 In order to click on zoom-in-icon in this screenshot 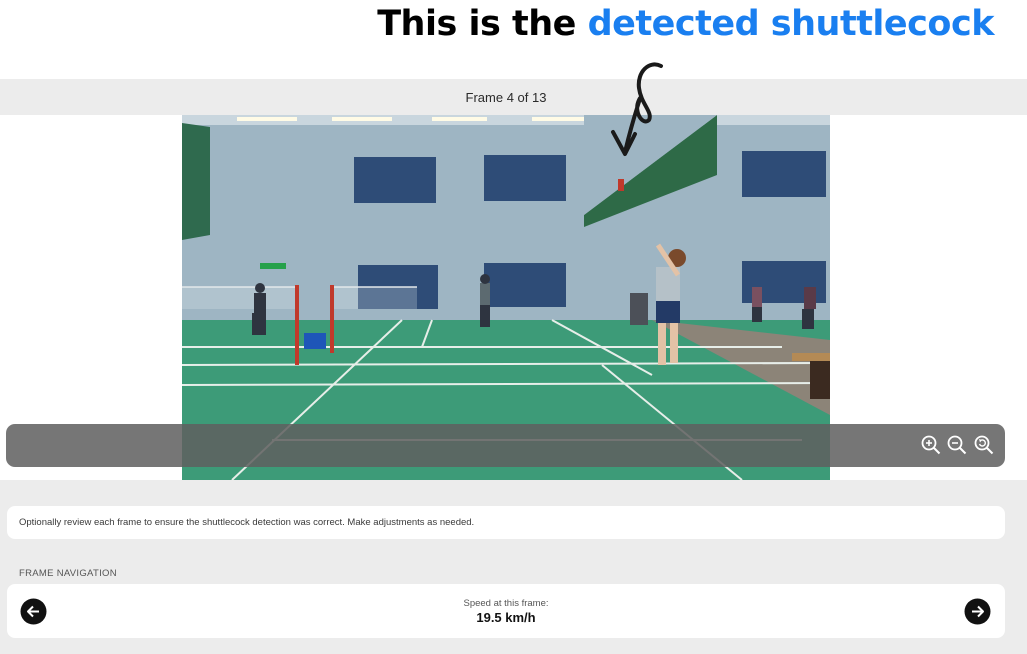, I will do `click(931, 445)`.